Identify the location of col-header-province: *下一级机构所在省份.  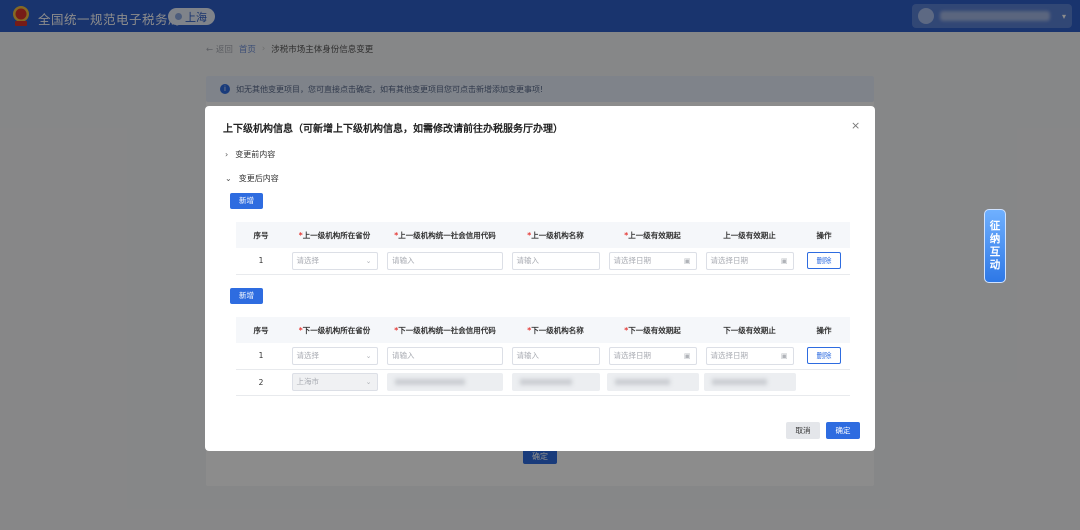
(334, 330).